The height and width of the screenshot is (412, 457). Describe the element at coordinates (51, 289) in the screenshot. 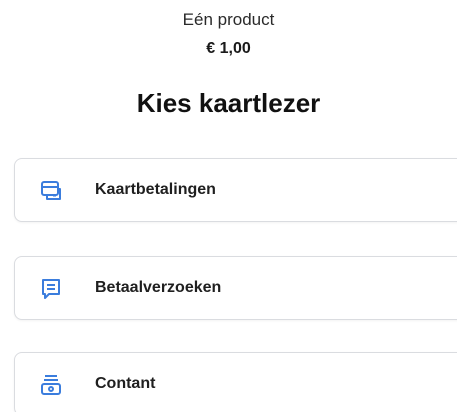

I see `message-icon` at that location.